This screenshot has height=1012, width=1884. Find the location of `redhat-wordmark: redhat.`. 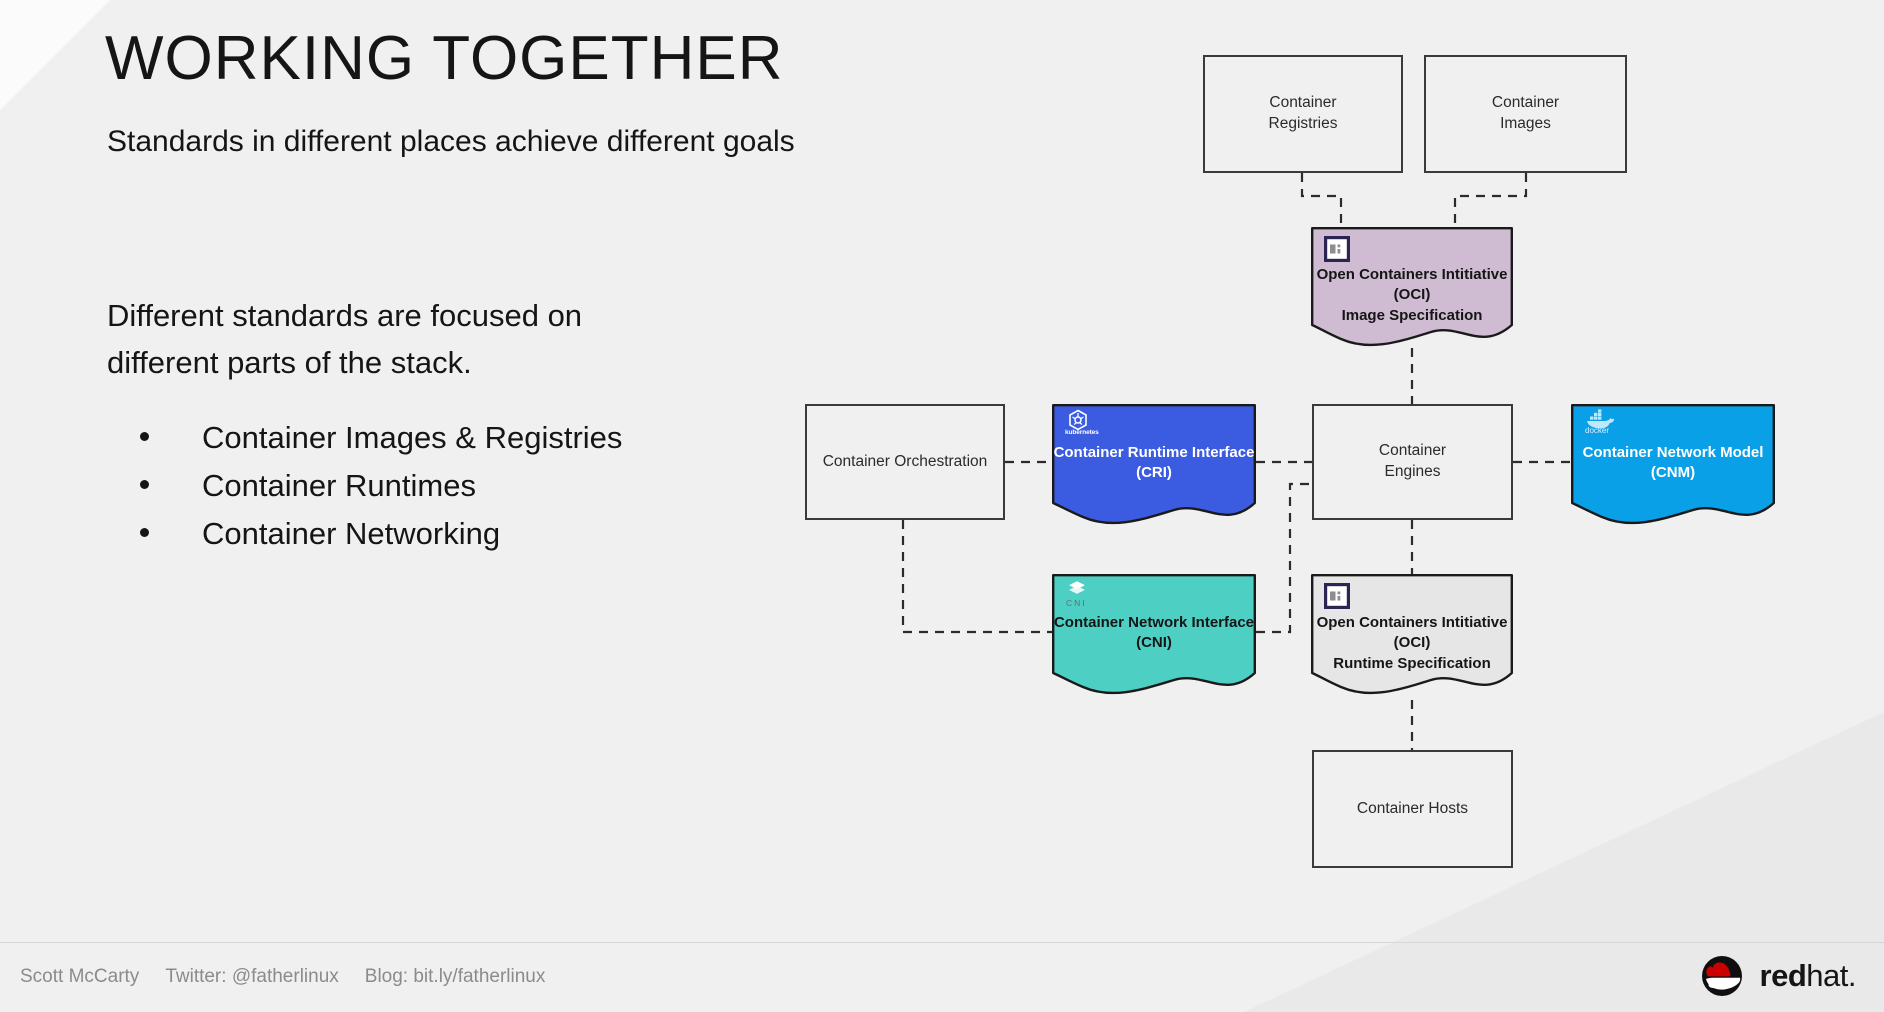

redhat-wordmark: redhat. is located at coordinates (1808, 976).